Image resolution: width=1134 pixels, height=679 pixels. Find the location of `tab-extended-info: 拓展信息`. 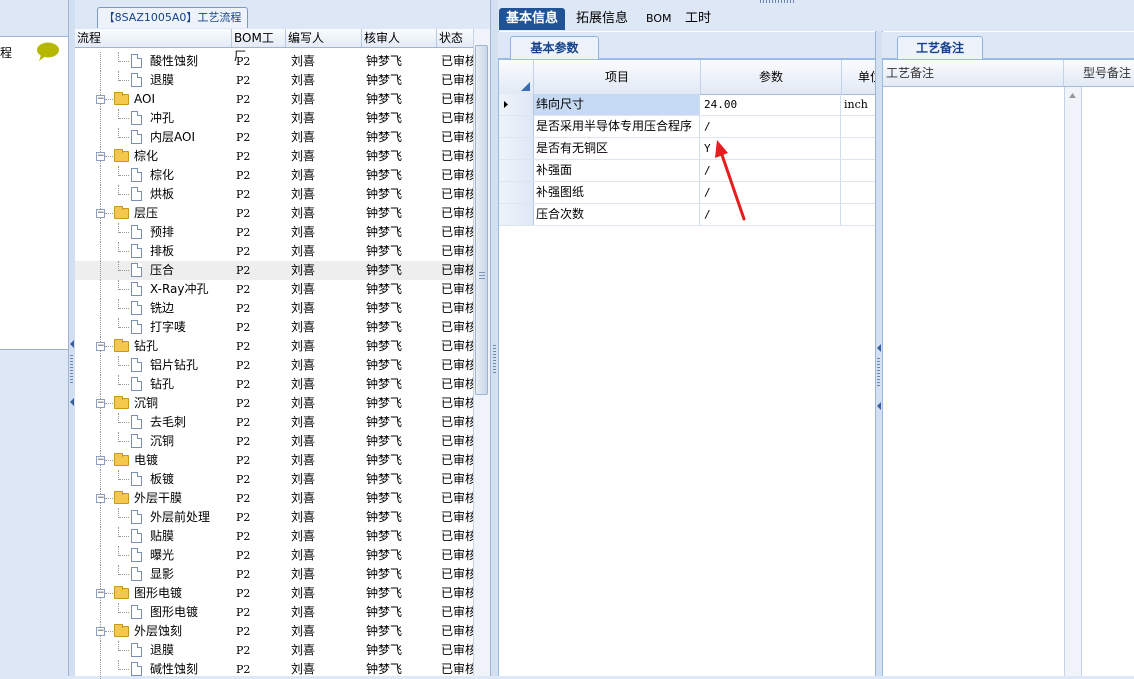

tab-extended-info: 拓展信息 is located at coordinates (602, 19).